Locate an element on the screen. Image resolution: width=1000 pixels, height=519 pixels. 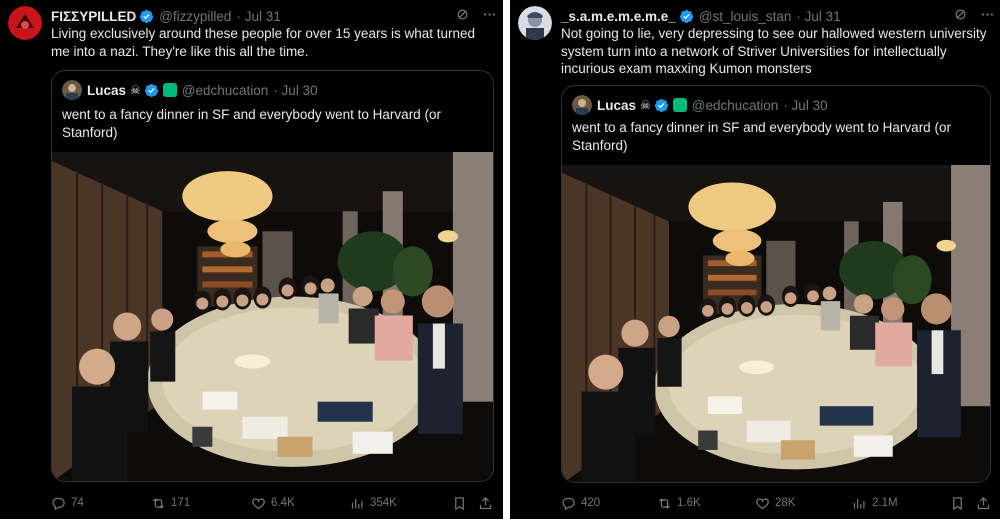
tweet-header: FIΣΣYPILLED @fizzypilled · Jul 31 is located at coordinates (166, 16).